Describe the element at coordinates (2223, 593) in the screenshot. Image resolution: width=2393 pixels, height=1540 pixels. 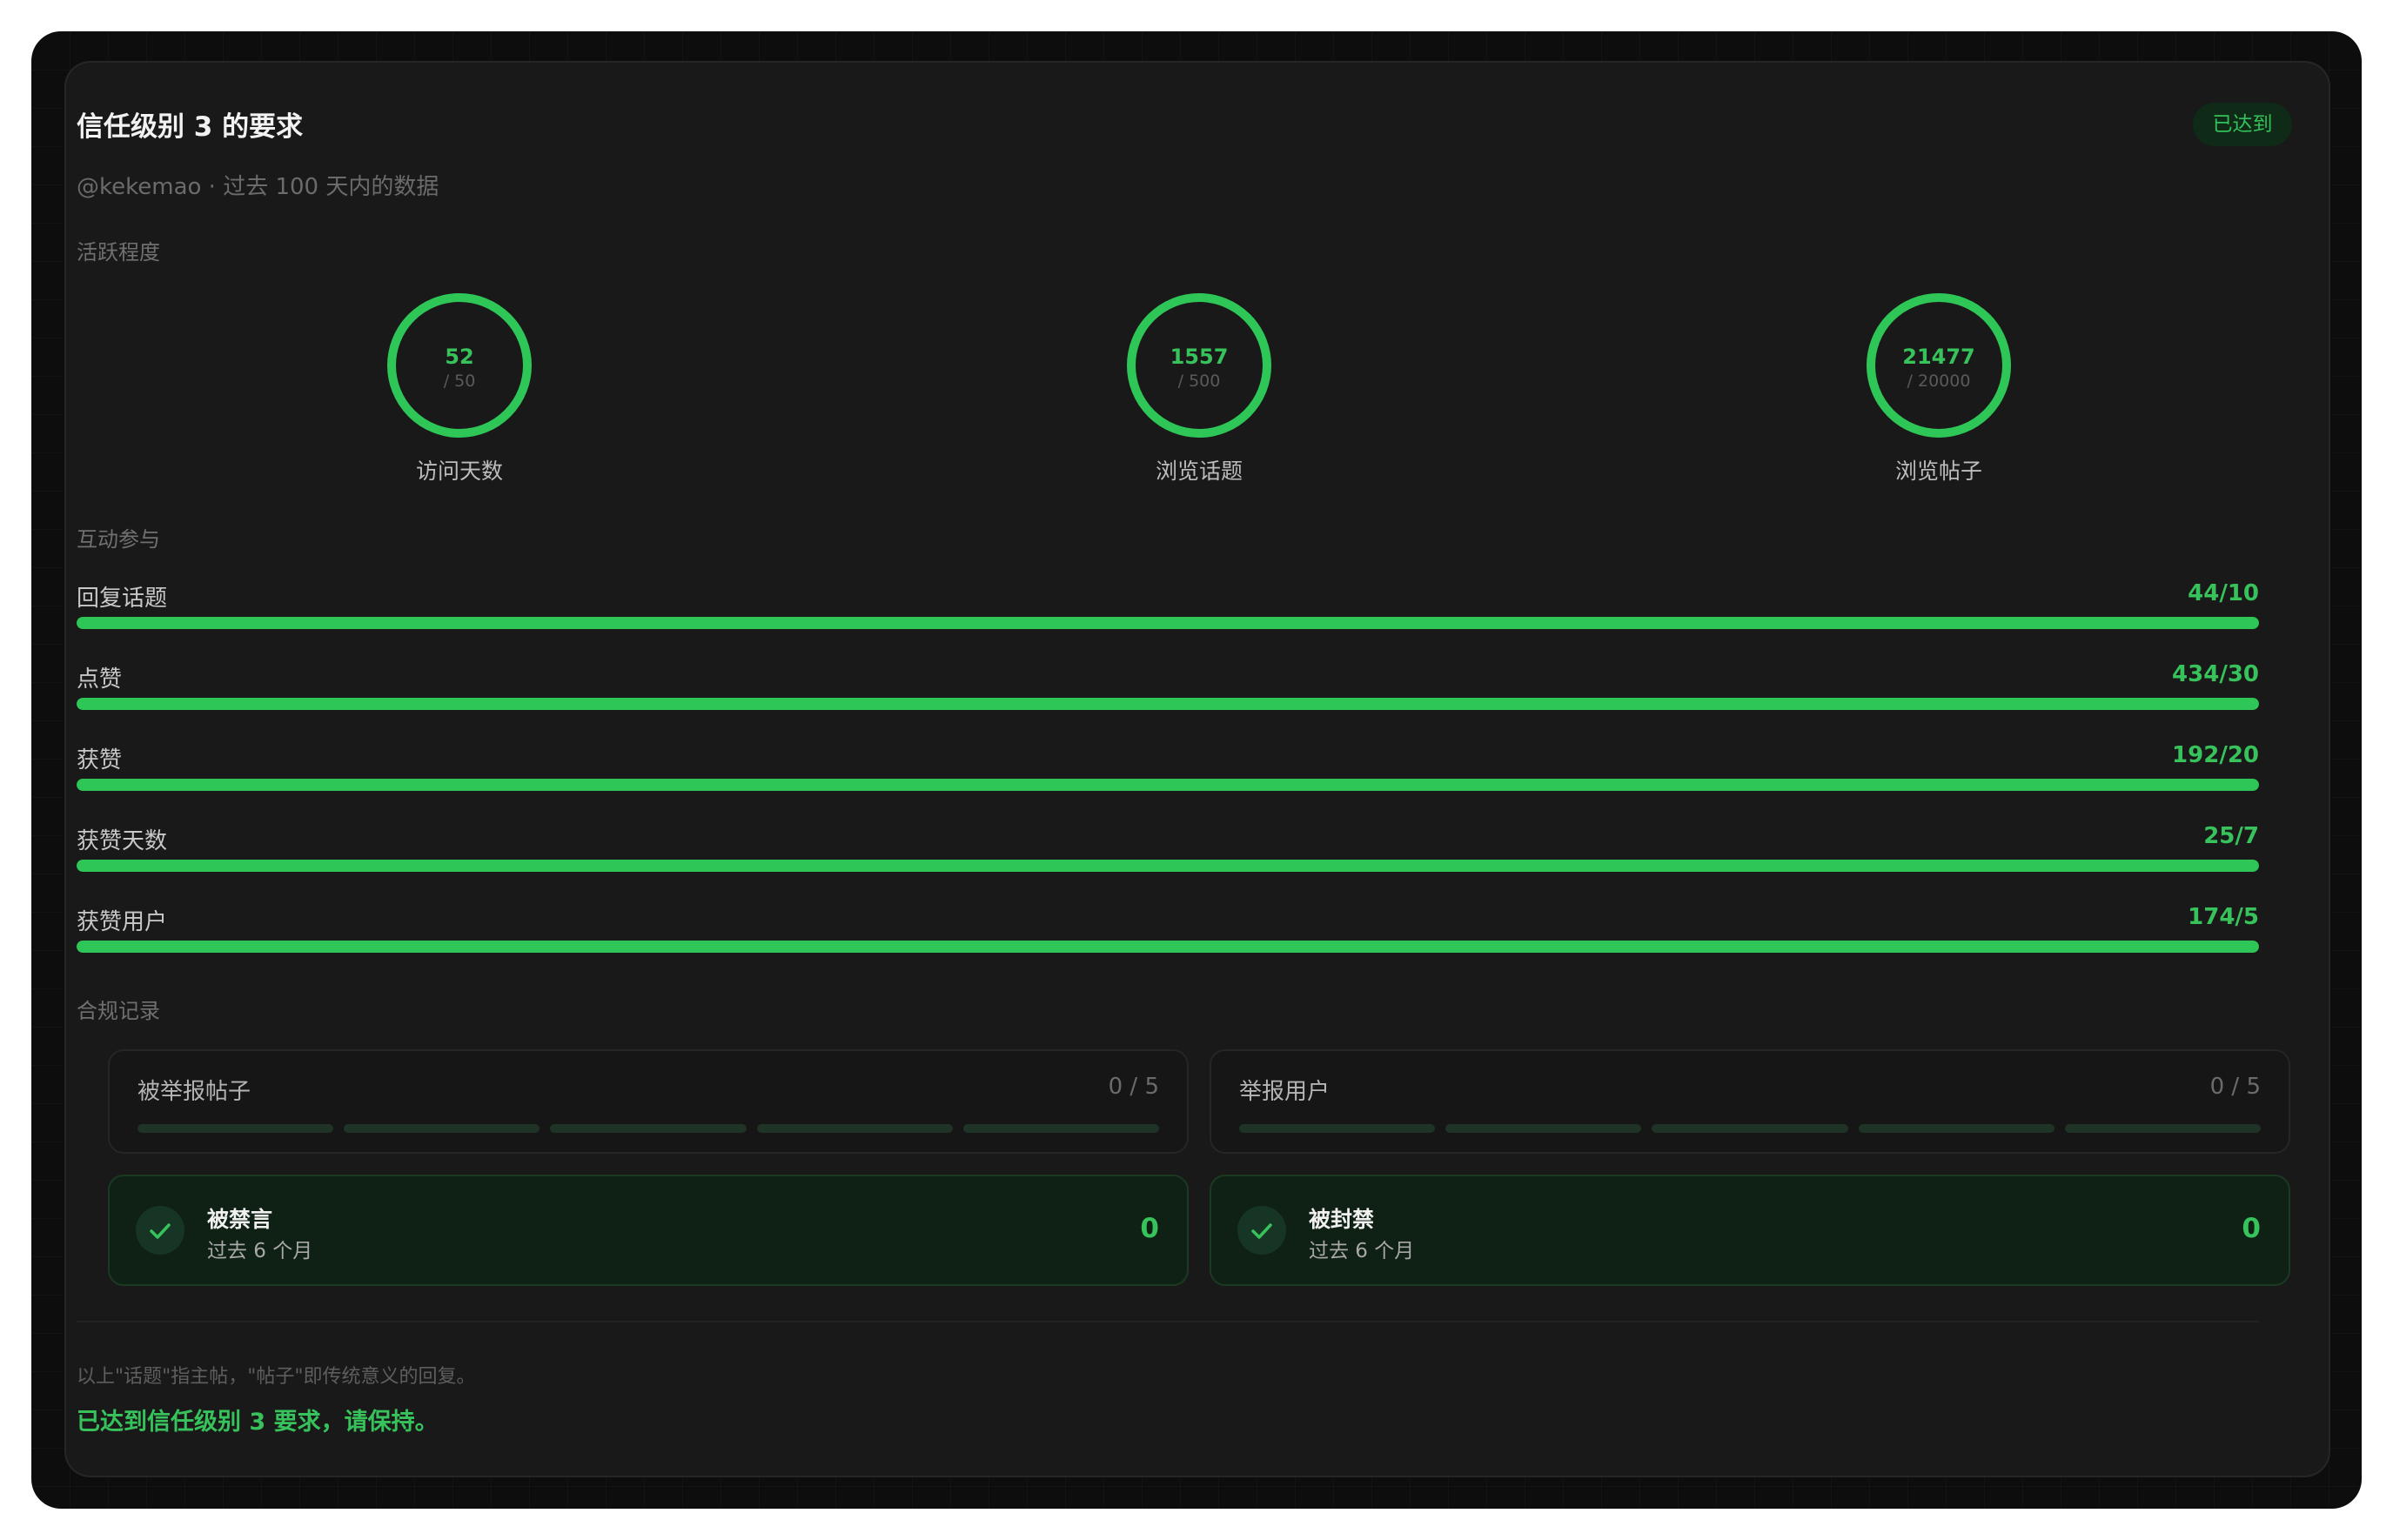
I see `bar-value: 44/10` at that location.